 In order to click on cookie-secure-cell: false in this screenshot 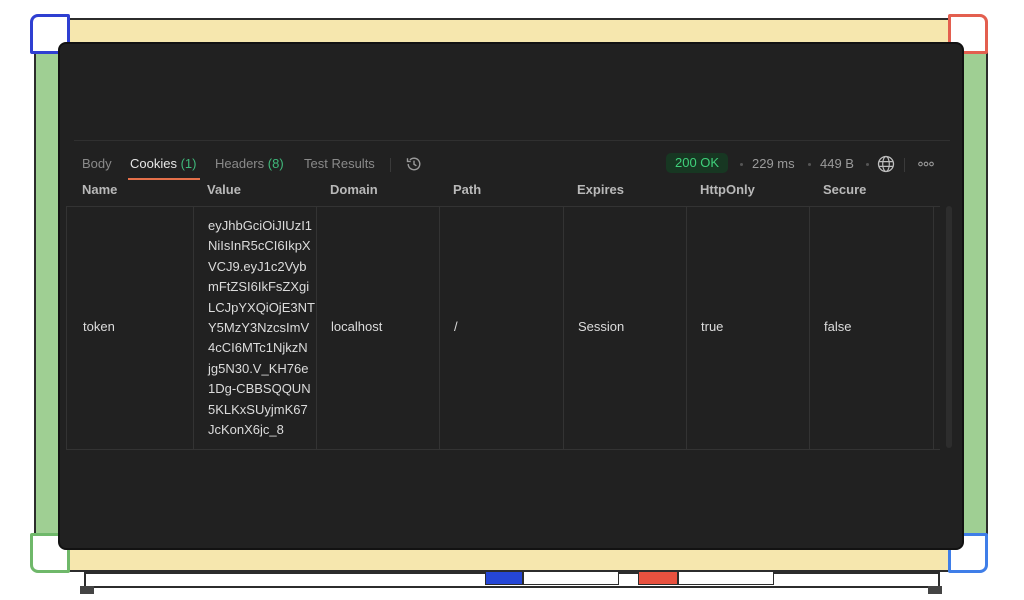, I will do `click(838, 326)`.